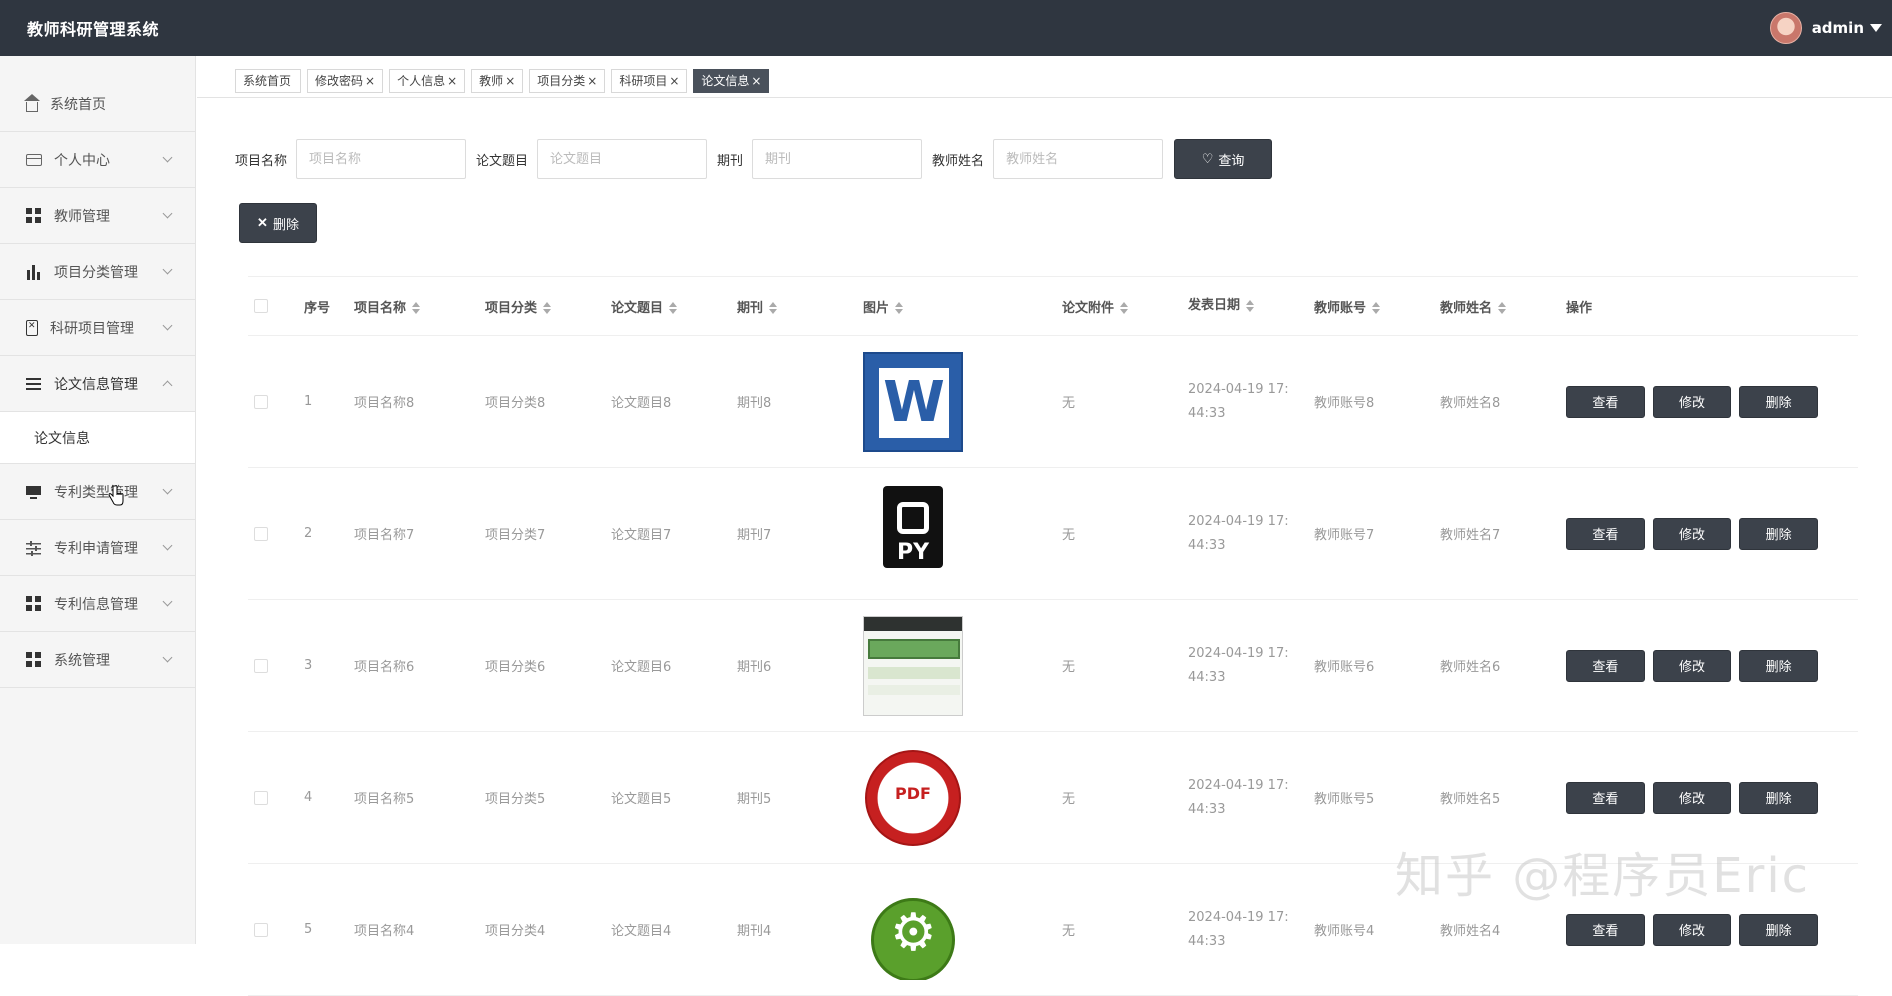 This screenshot has height=996, width=1892. I want to click on caret-down-icon, so click(1876, 28).